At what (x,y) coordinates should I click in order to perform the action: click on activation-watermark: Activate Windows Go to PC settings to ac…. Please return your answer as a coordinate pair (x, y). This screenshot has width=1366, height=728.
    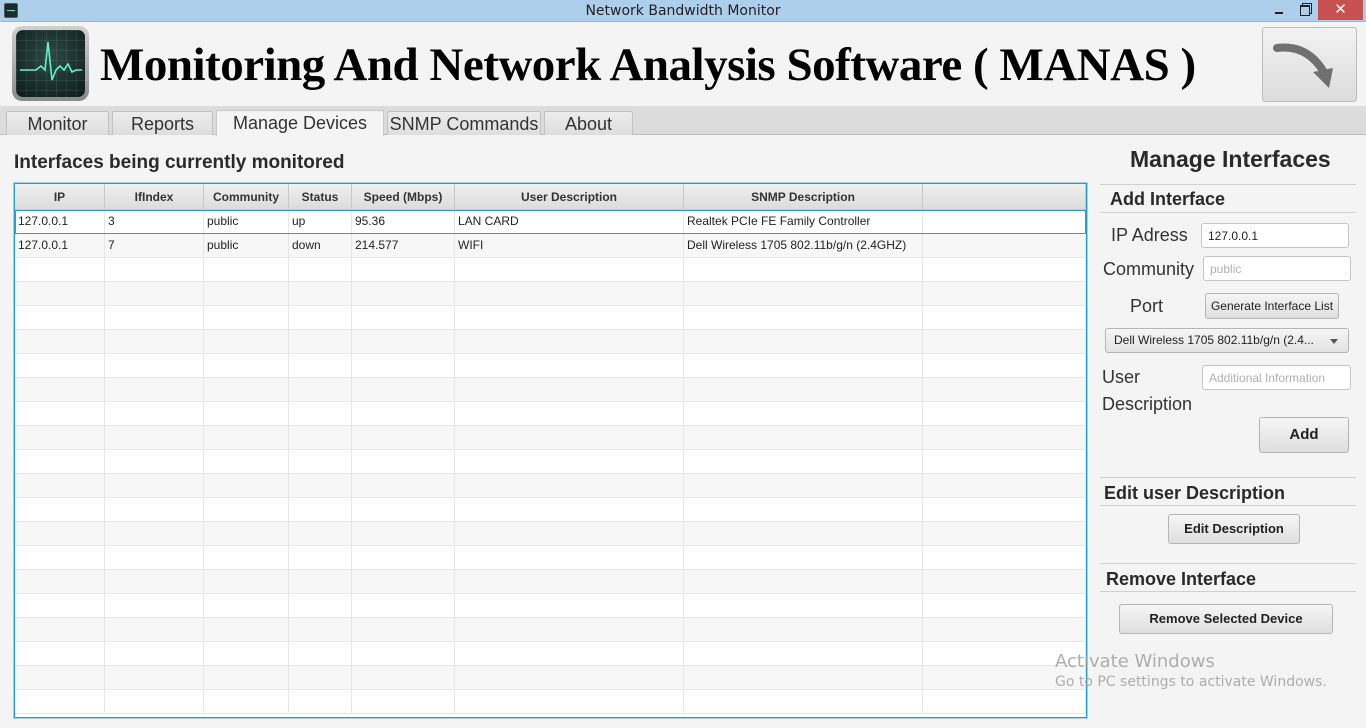
    Looking at the image, I should click on (1191, 670).